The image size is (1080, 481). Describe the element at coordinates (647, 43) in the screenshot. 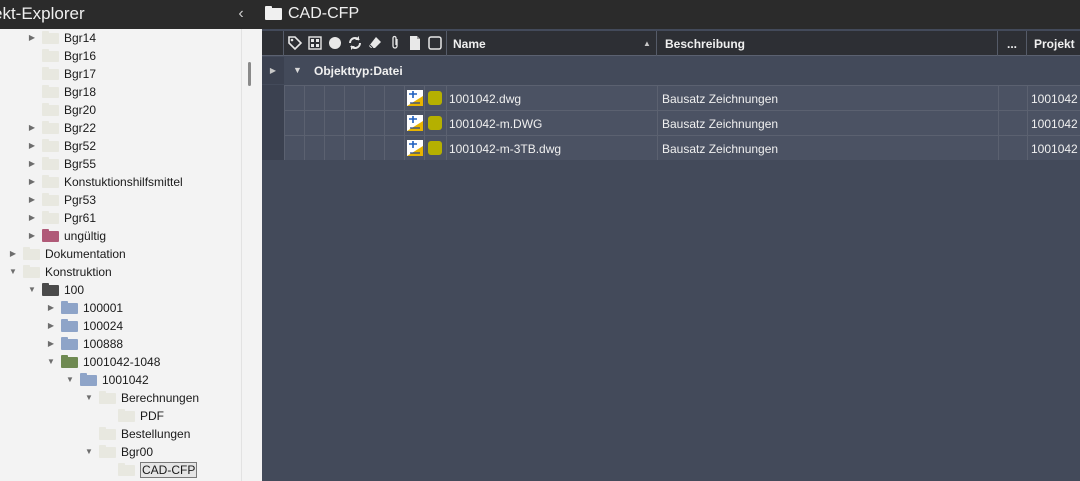

I see `sort-ascending-icon: ▲` at that location.